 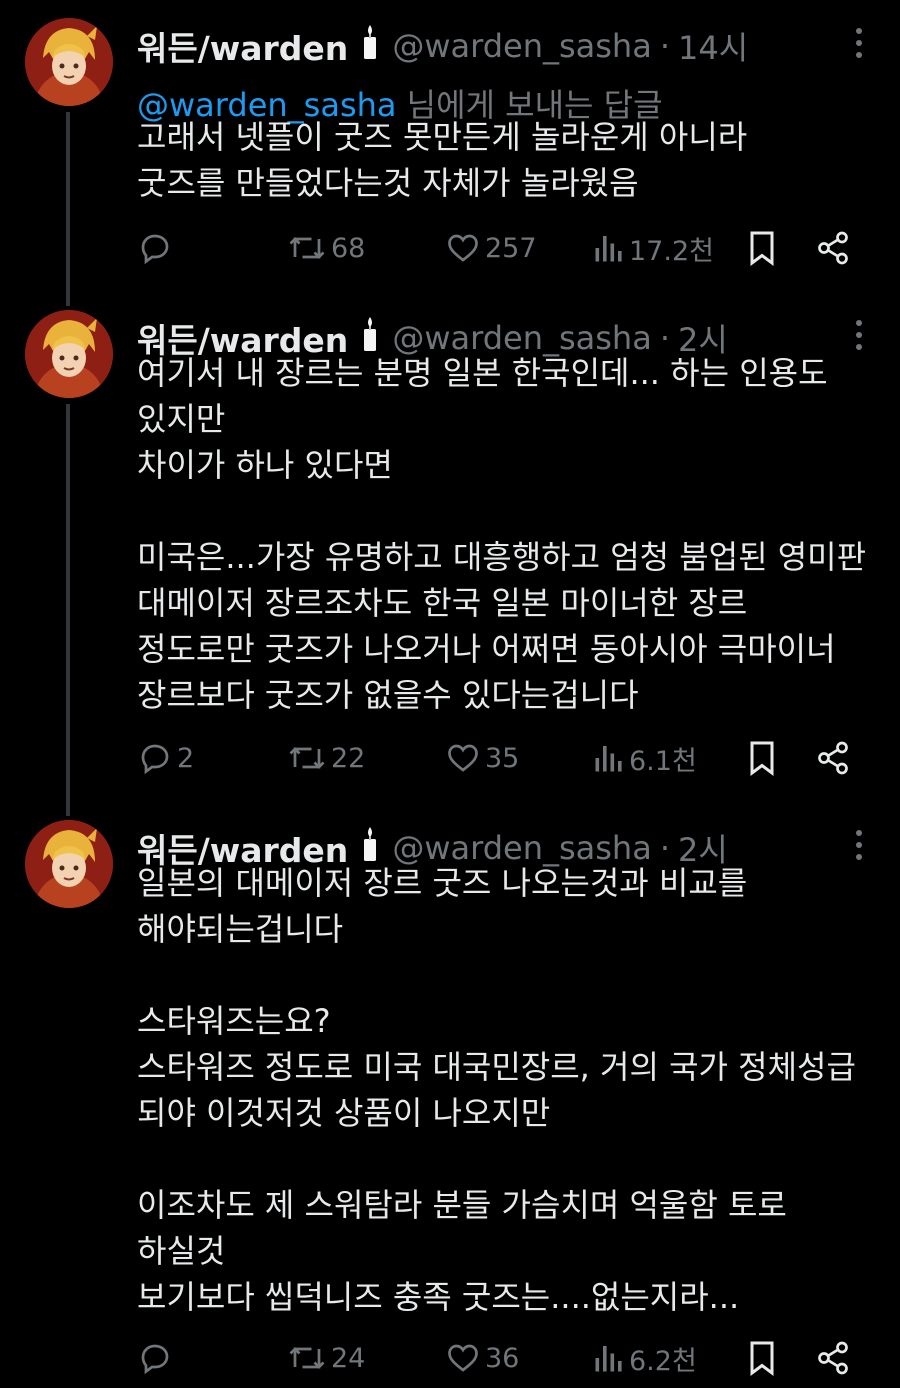 What do you see at coordinates (388, 183) in the screenshot?
I see `tweet-text-line: 굿즈를 만들었다는것 자체가 놀라웠음` at bounding box center [388, 183].